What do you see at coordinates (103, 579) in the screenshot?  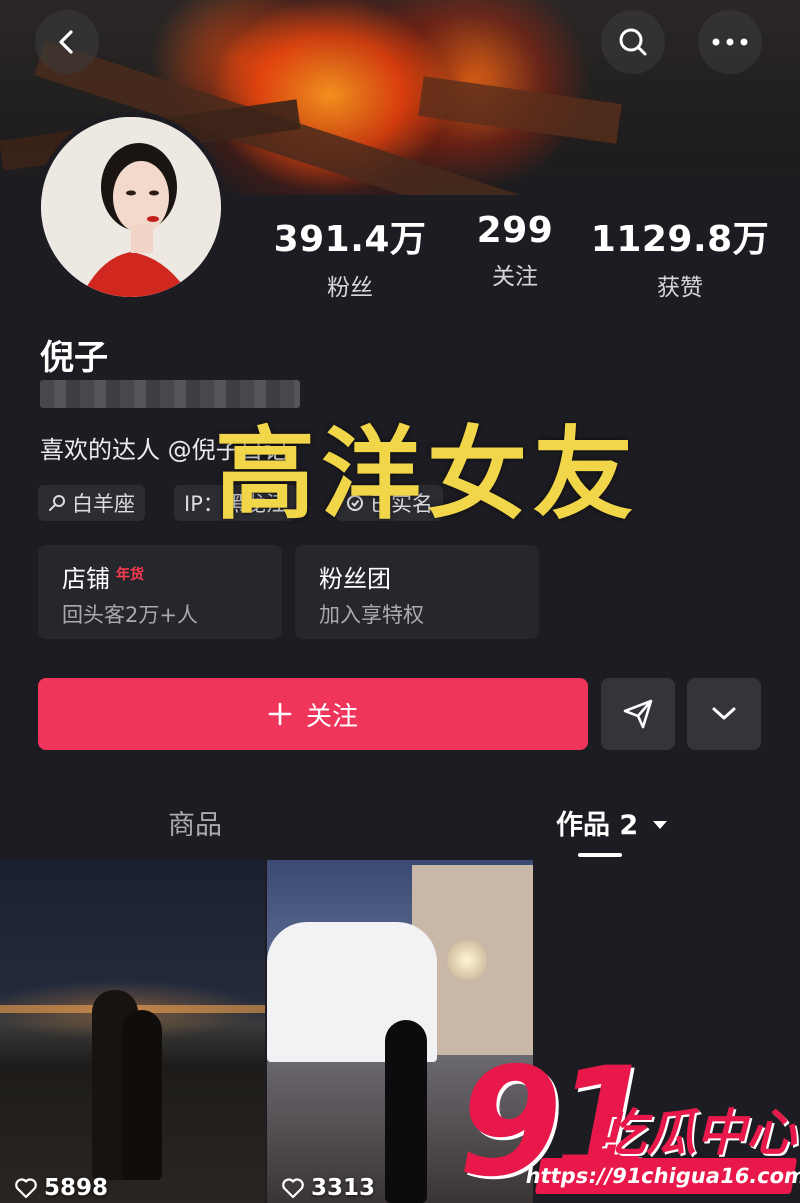 I see `shop-title: 店铺 年货` at bounding box center [103, 579].